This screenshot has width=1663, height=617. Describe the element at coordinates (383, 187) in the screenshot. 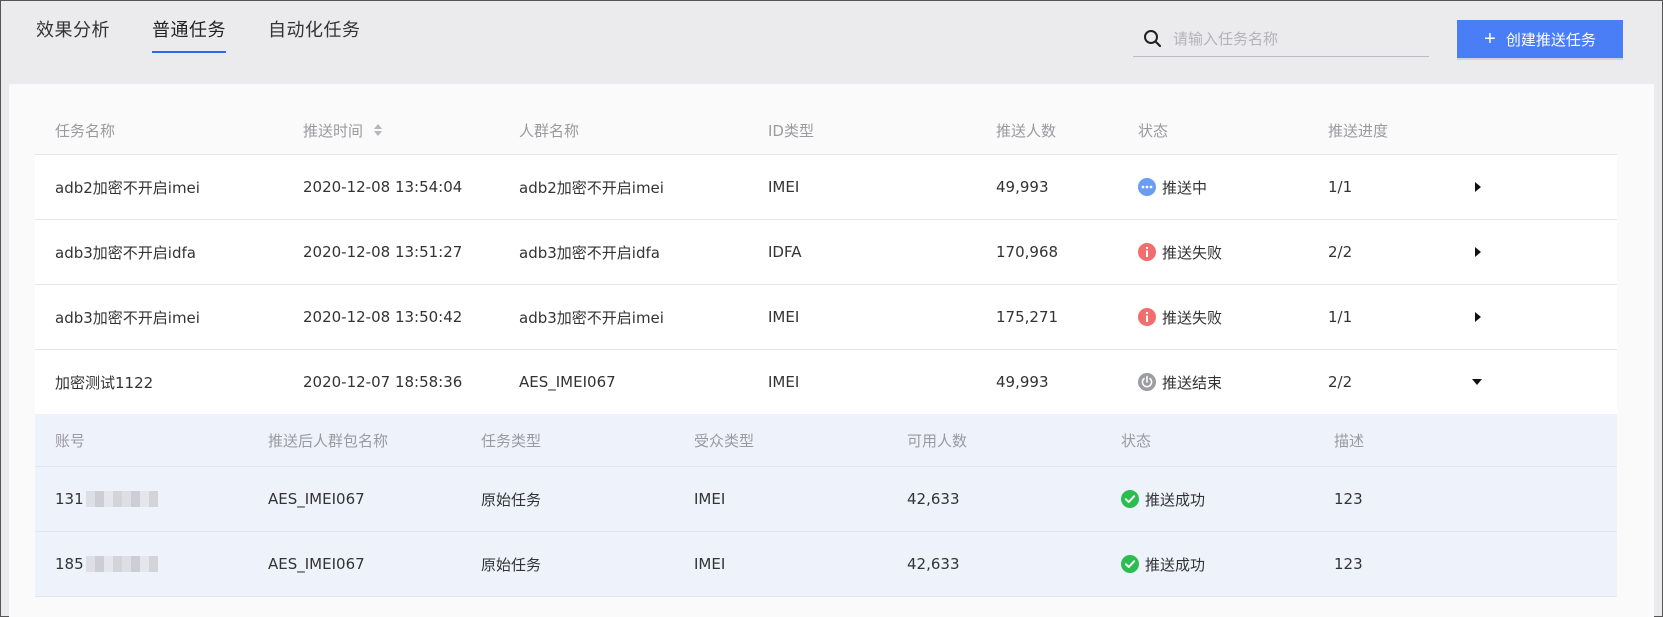

I see `push-time: 2020-12-08 13:54:04` at that location.